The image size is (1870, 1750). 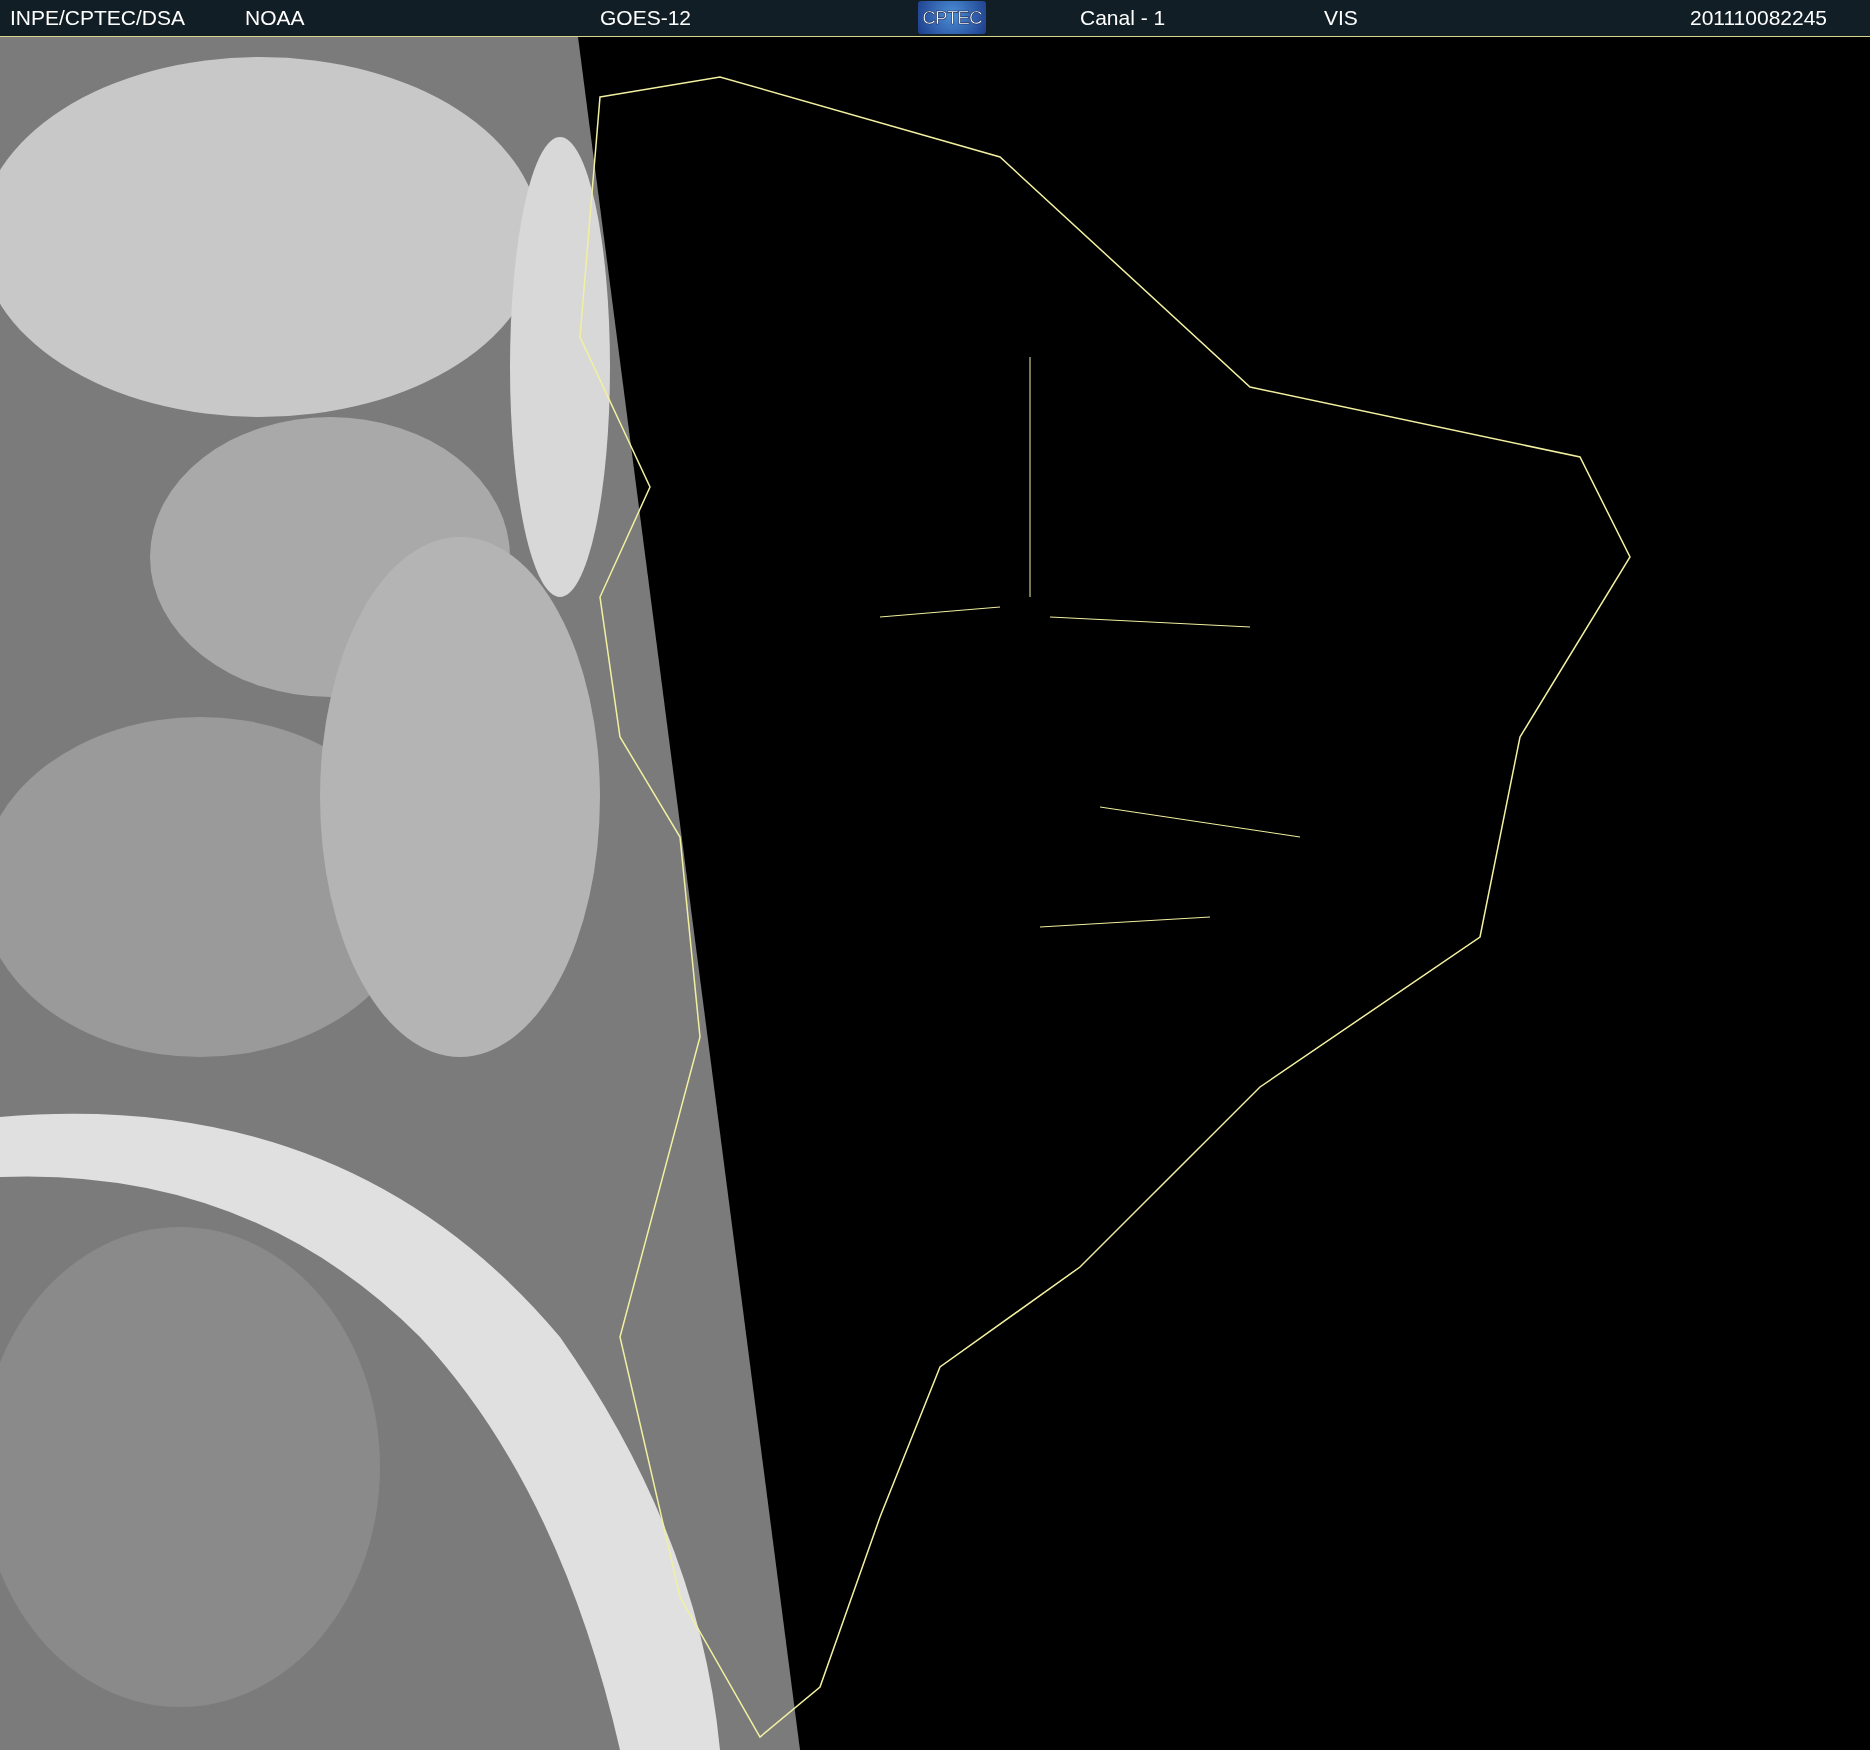 What do you see at coordinates (646, 18) in the screenshot?
I see `header-label: GOES-12` at bounding box center [646, 18].